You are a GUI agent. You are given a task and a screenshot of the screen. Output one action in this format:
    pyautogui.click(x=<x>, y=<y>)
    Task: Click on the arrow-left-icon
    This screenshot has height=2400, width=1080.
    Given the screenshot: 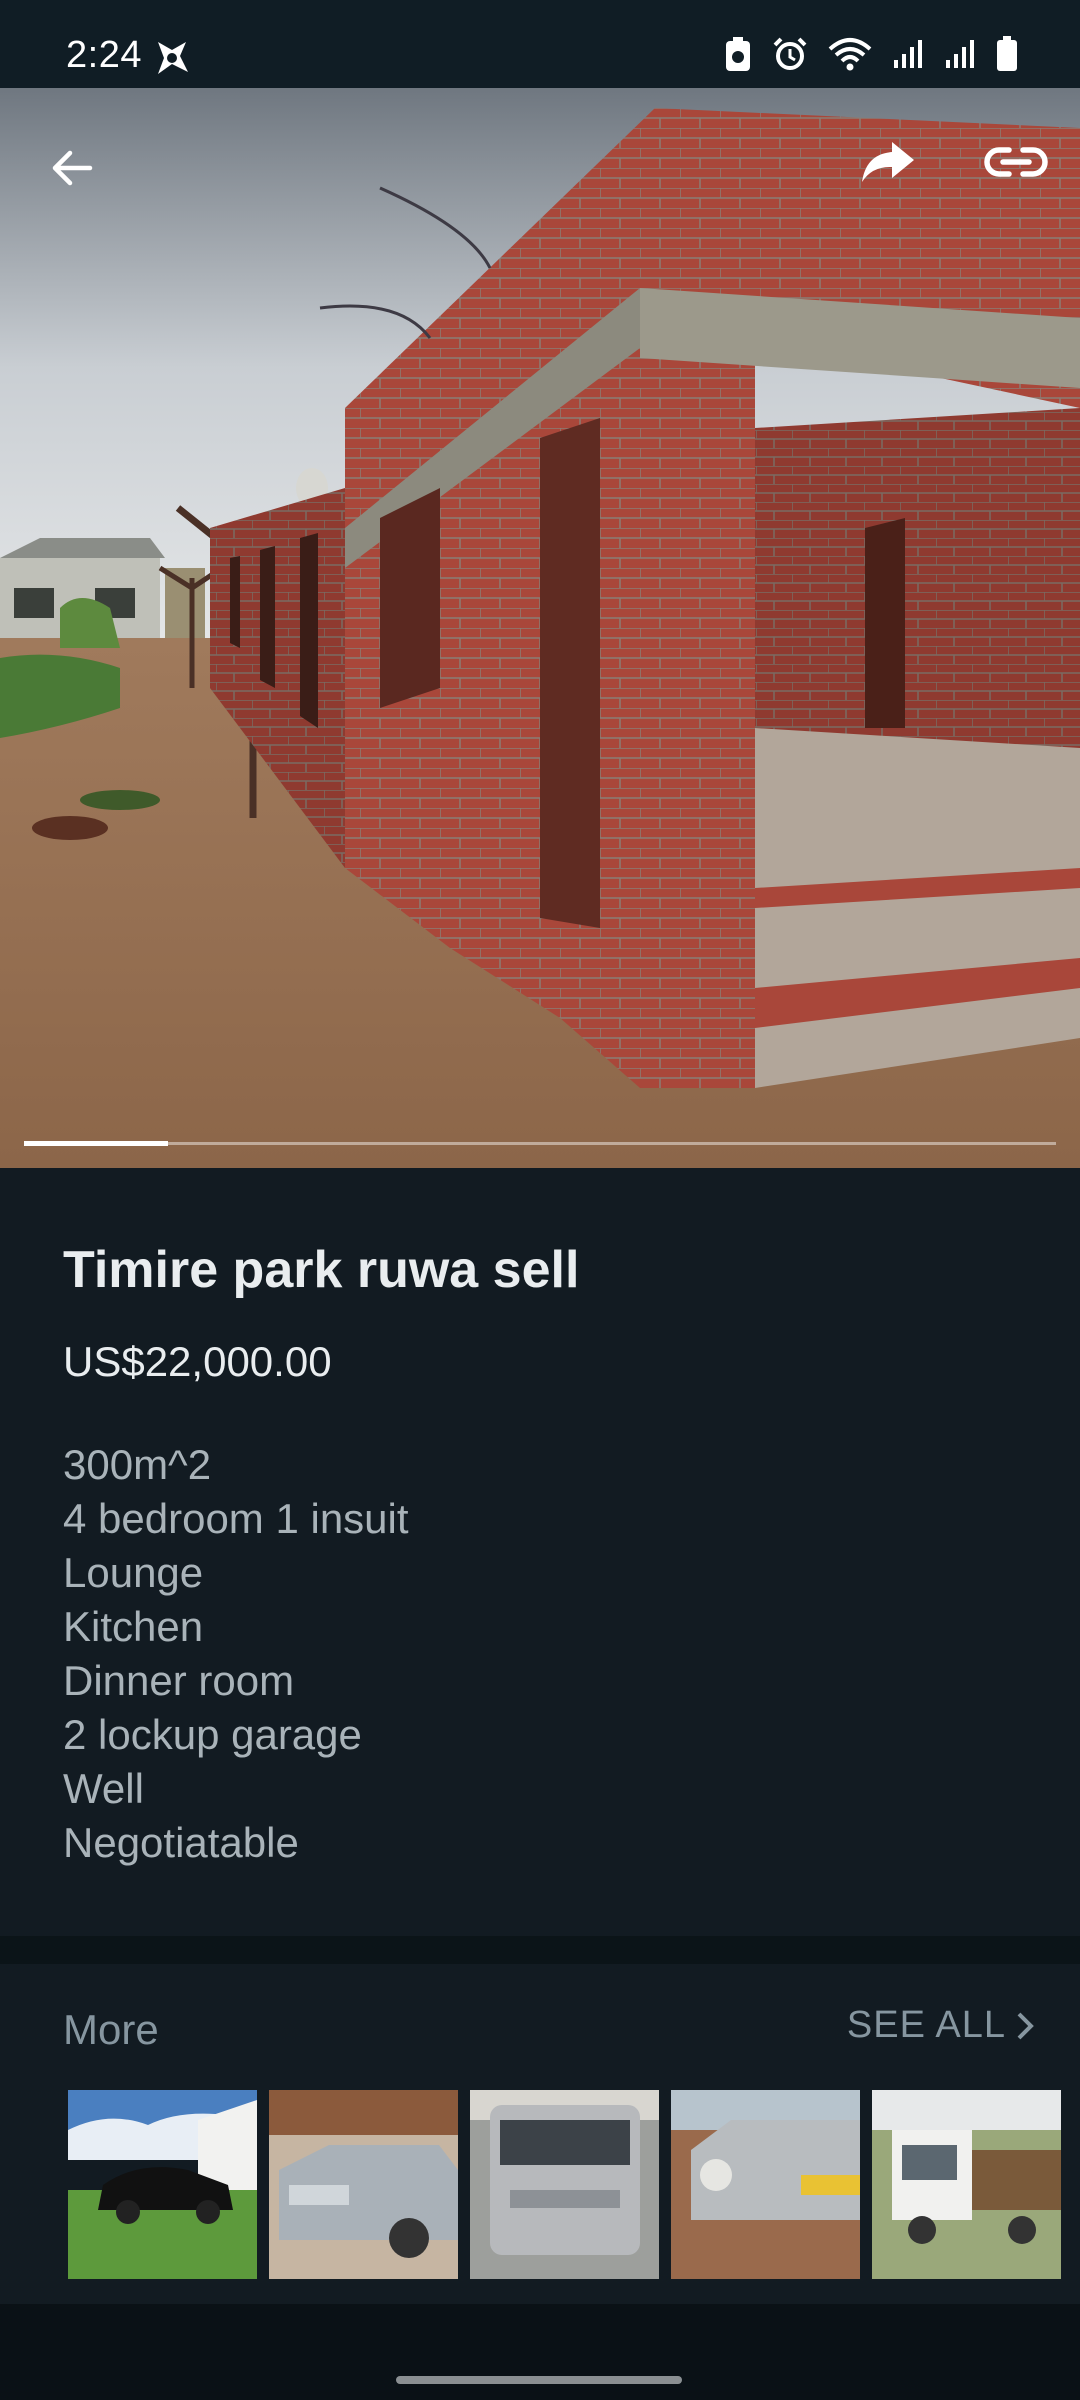 What is the action you would take?
    pyautogui.click(x=72, y=168)
    